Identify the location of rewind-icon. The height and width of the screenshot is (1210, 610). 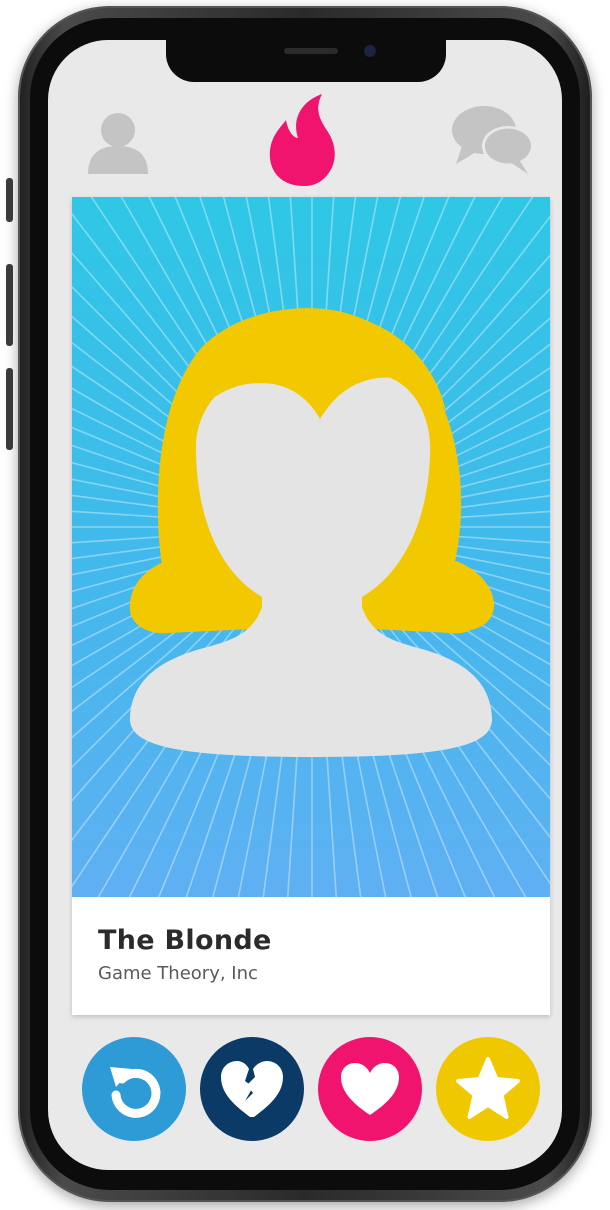
(135, 1092).